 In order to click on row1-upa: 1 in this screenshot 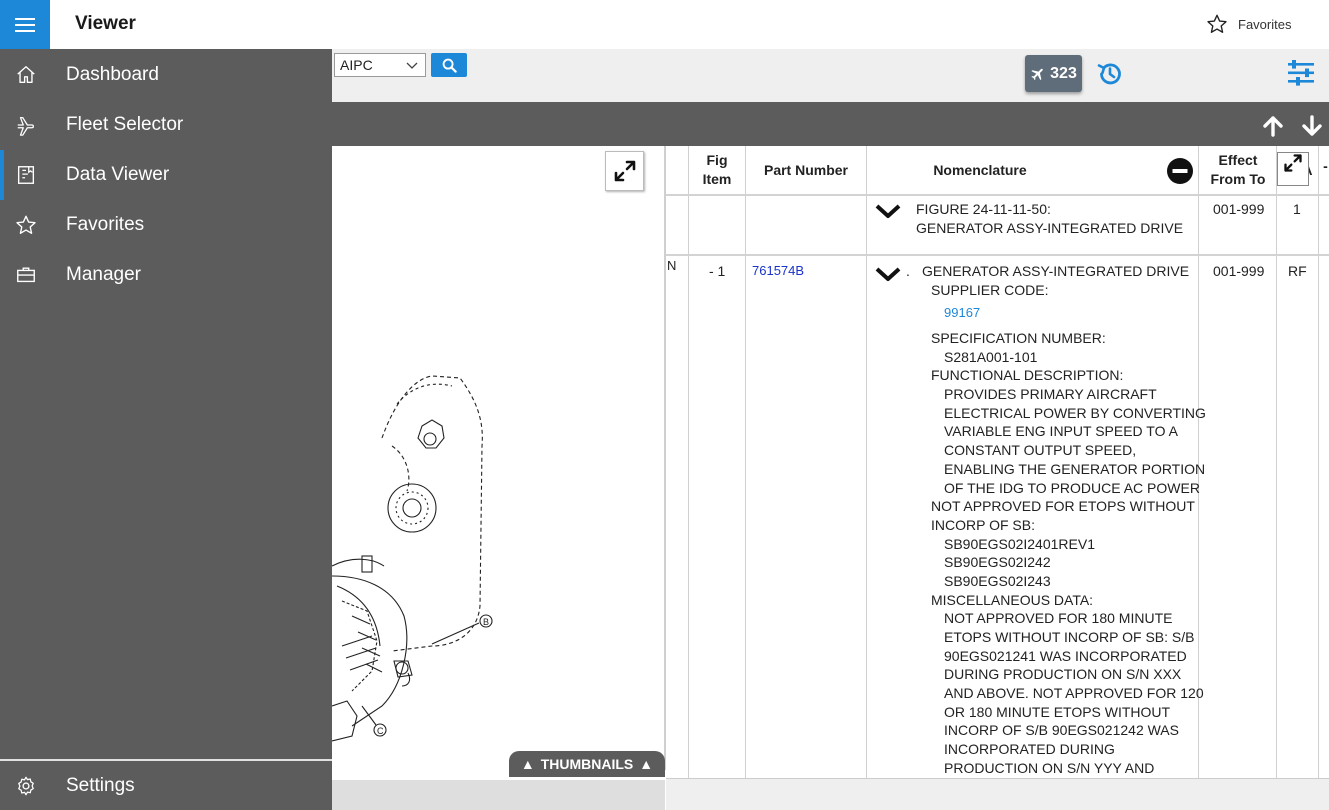, I will do `click(1297, 209)`.